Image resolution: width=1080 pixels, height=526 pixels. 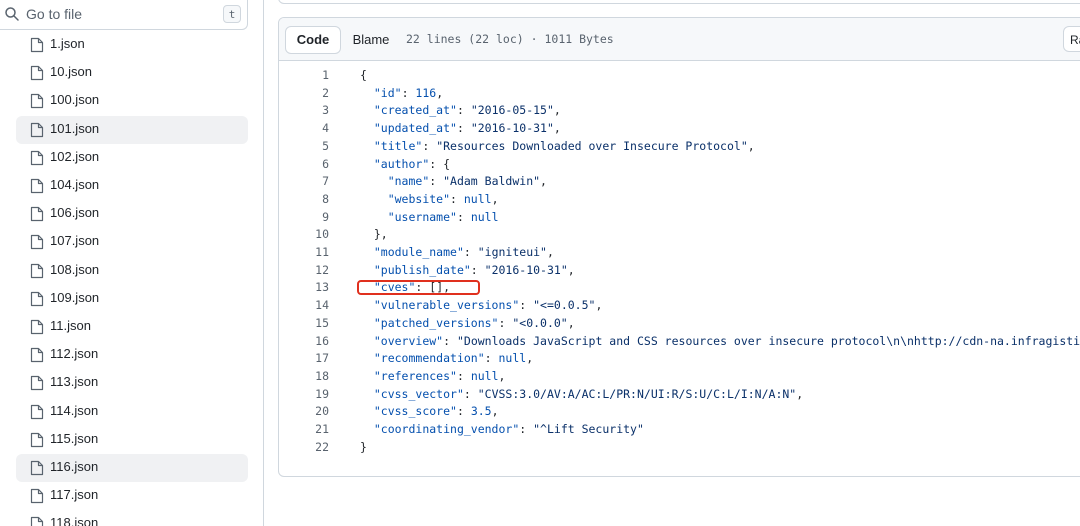 I want to click on file-item: 107.json, so click(x=132, y=242).